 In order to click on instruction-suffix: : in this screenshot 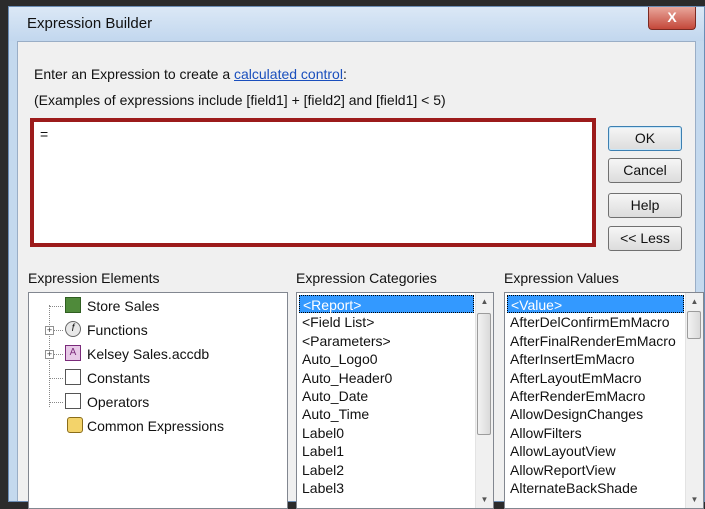, I will do `click(344, 74)`.